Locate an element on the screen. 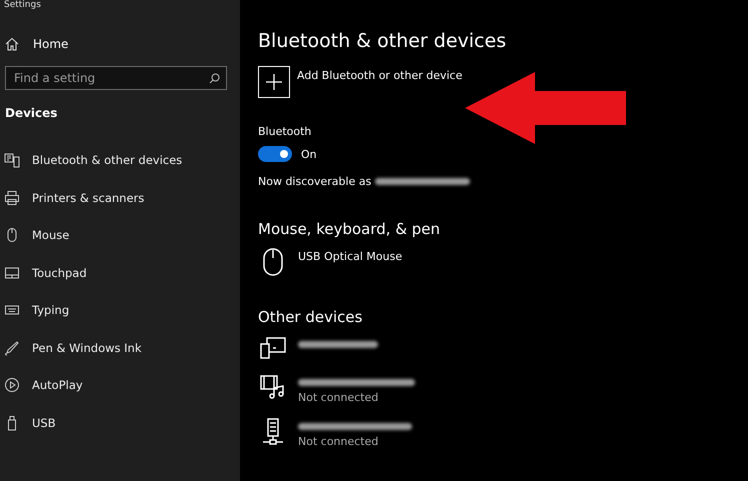 This screenshot has width=748, height=481. sidebar-item: Printers & scanners is located at coordinates (120, 197).